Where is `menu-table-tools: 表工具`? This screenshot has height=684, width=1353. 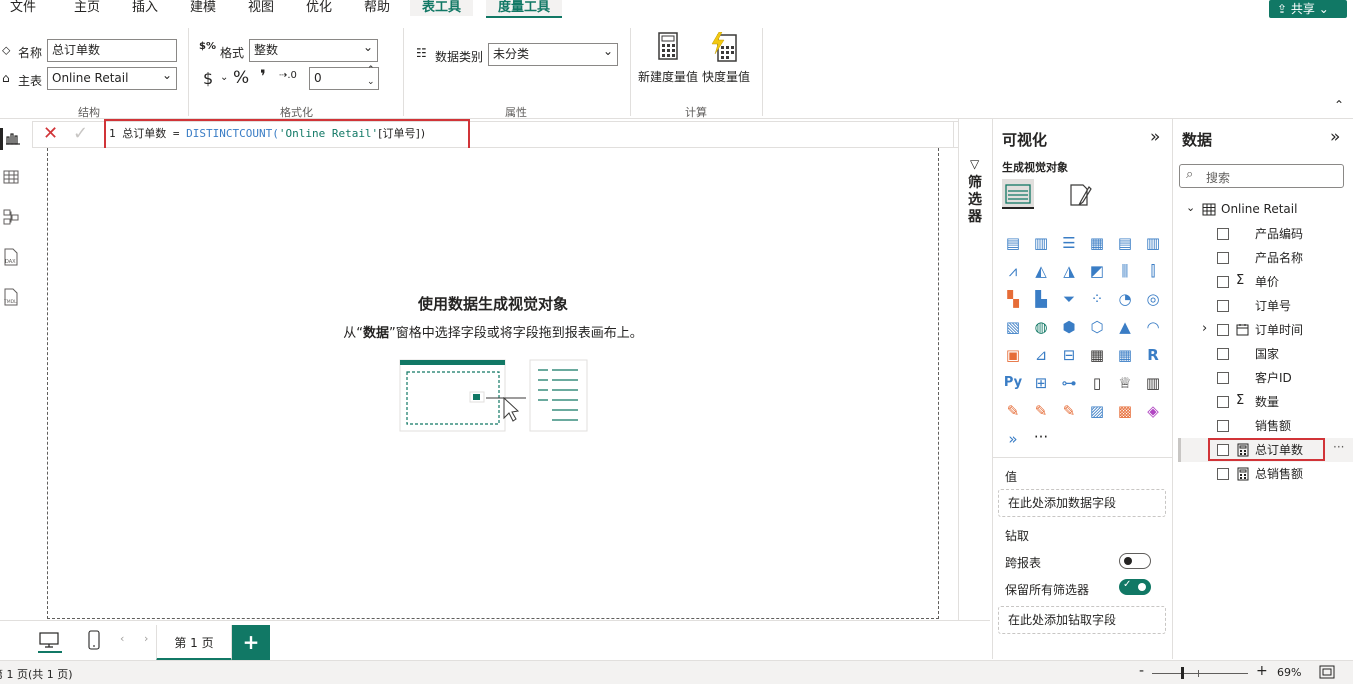
menu-table-tools: 表工具 is located at coordinates (442, 8).